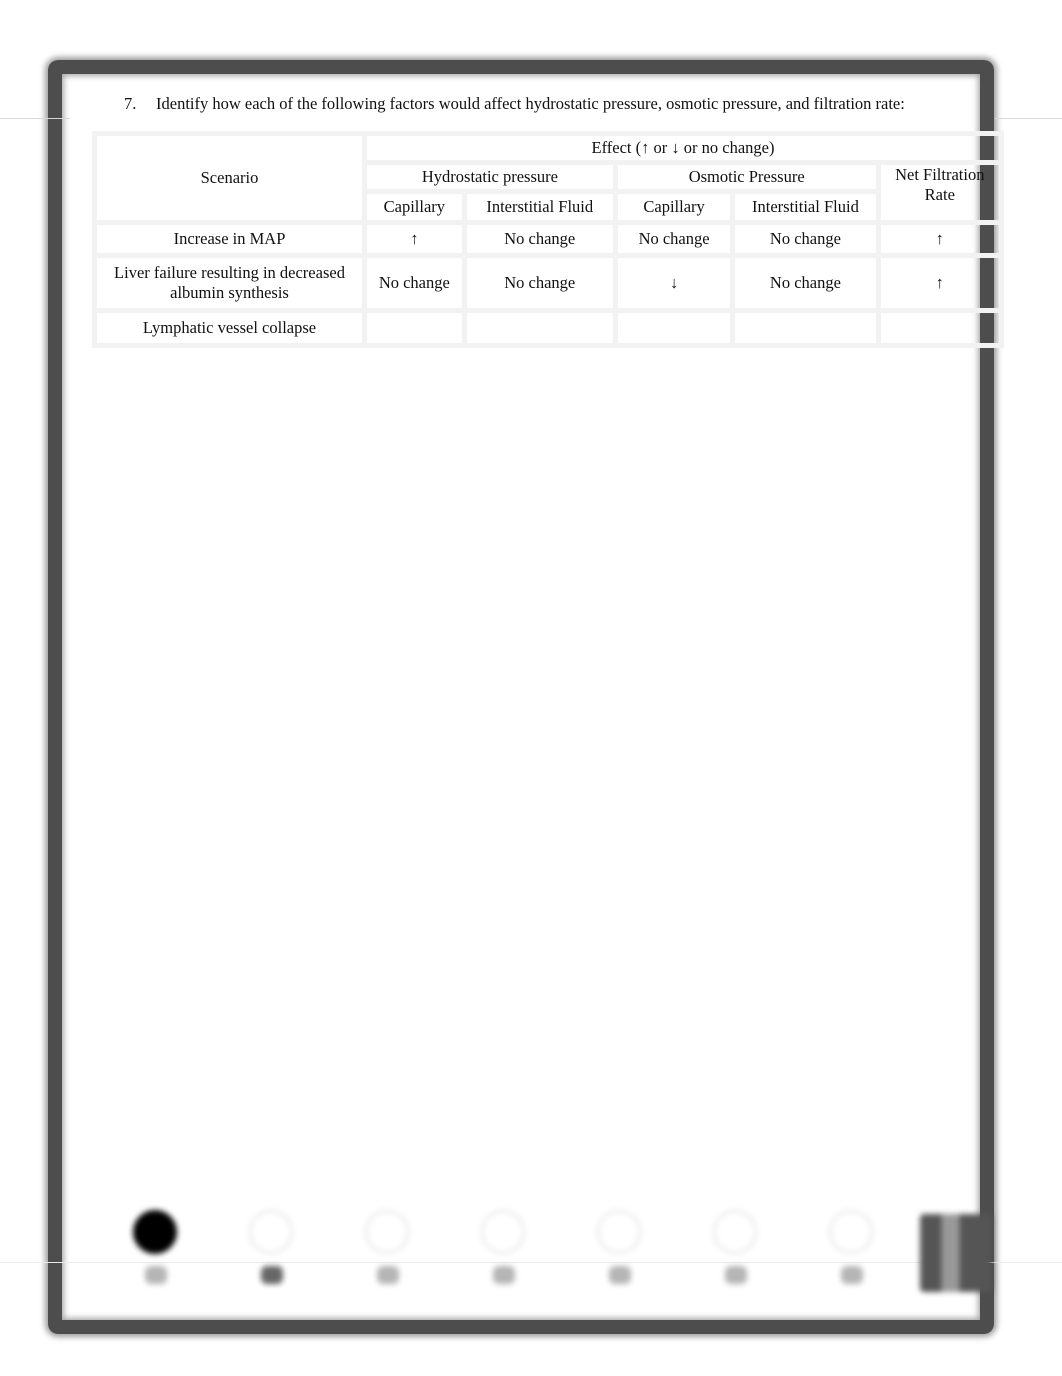 Image resolution: width=1062 pixels, height=1376 pixels. Describe the element at coordinates (229, 239) in the screenshot. I see `scenario-cell: Increase in MAP` at that location.